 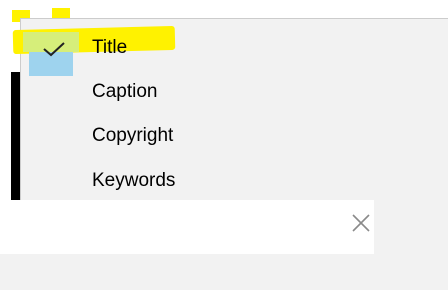 What do you see at coordinates (125, 91) in the screenshot?
I see `menu-item-label: Caption` at bounding box center [125, 91].